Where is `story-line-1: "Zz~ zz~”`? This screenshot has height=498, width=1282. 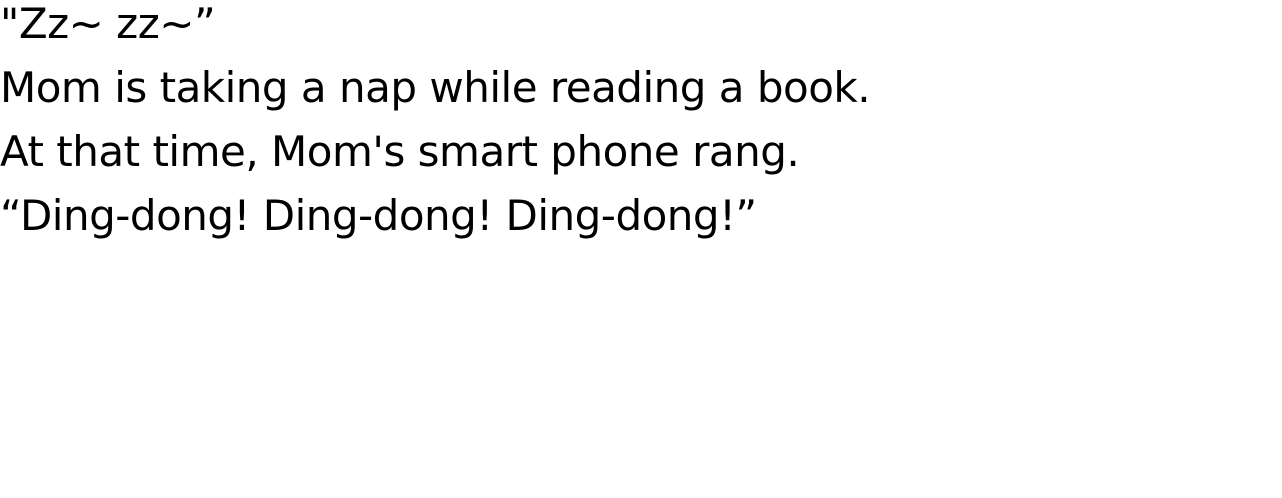
story-line-1: "Zz~ zz~” is located at coordinates (108, 24).